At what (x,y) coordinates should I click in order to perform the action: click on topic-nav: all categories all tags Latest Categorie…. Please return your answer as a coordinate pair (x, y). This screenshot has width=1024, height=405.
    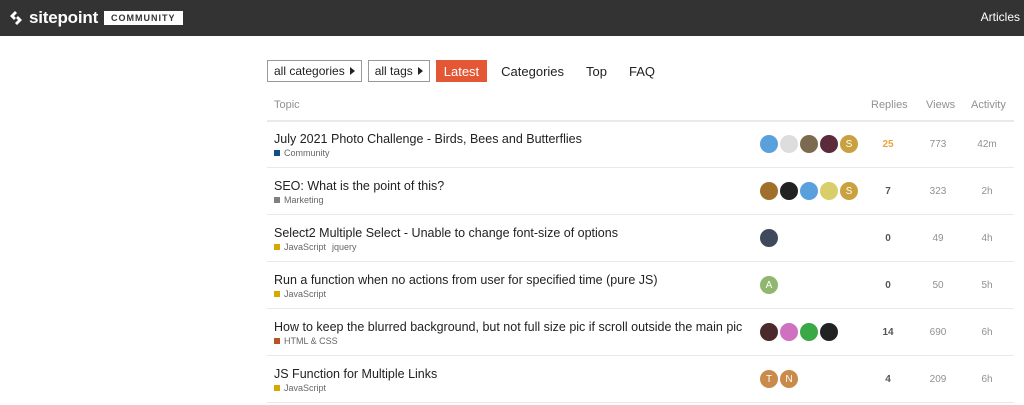
    Looking at the image, I should click on (468, 71).